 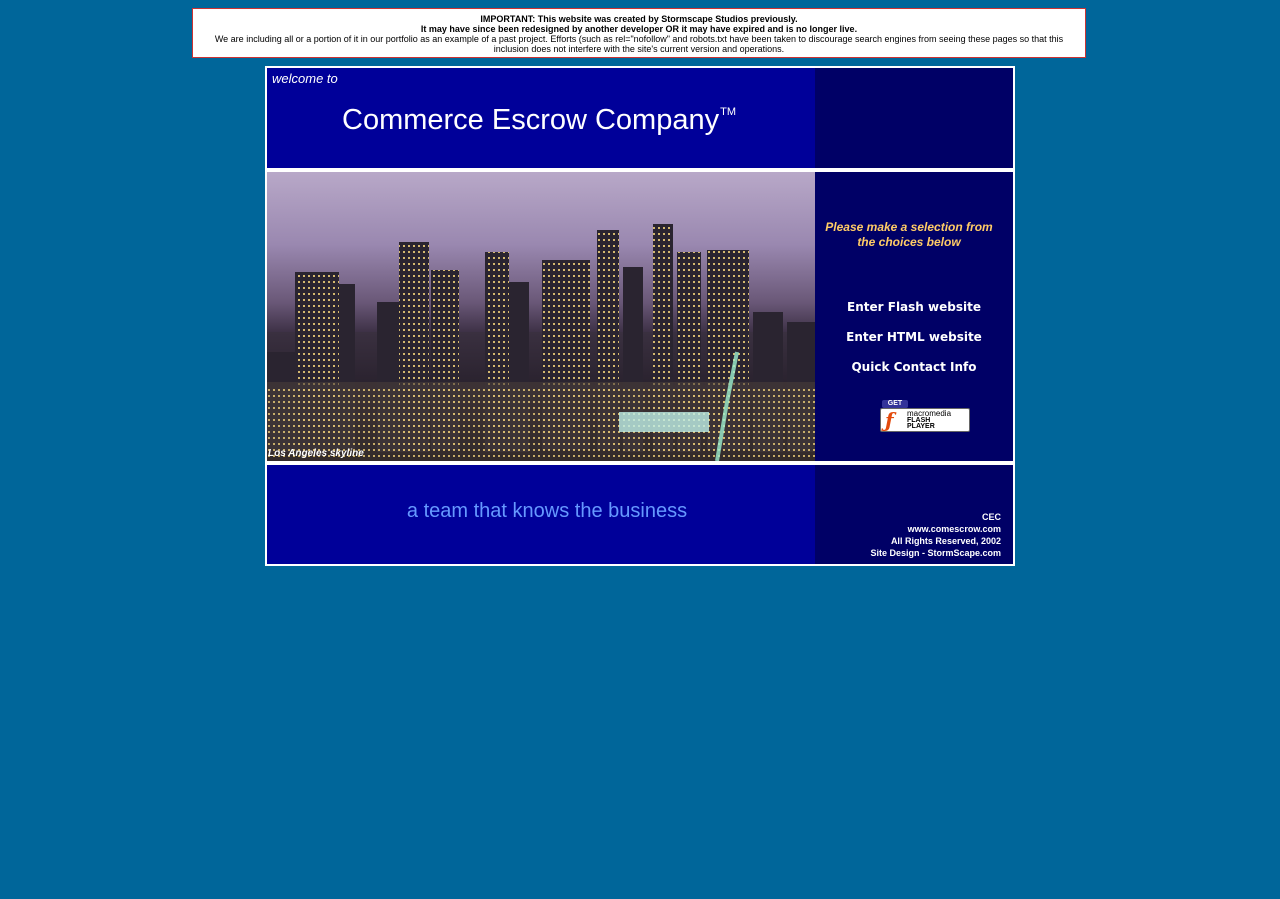 What do you see at coordinates (531, 120) in the screenshot?
I see `company-name-text: Commerce Escrow Company` at bounding box center [531, 120].